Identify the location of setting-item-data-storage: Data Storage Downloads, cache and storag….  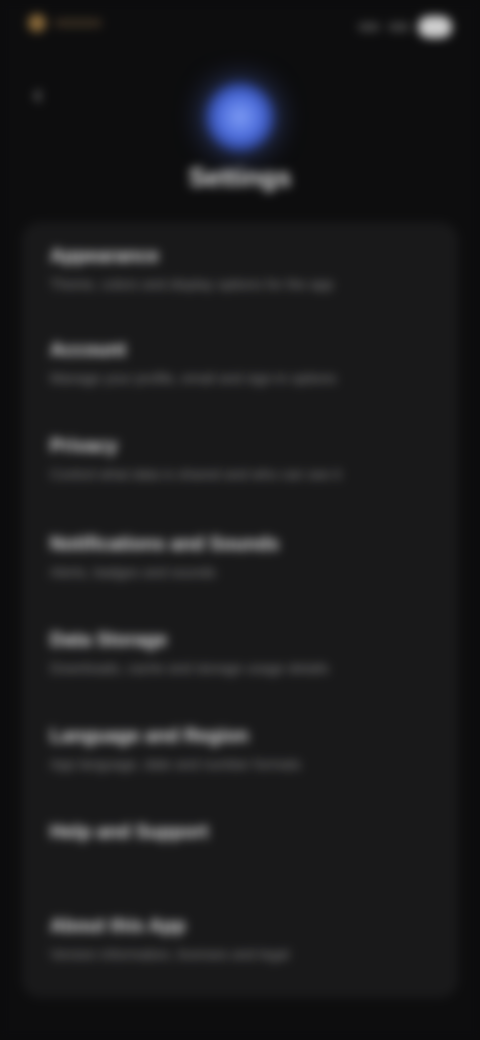
(240, 653).